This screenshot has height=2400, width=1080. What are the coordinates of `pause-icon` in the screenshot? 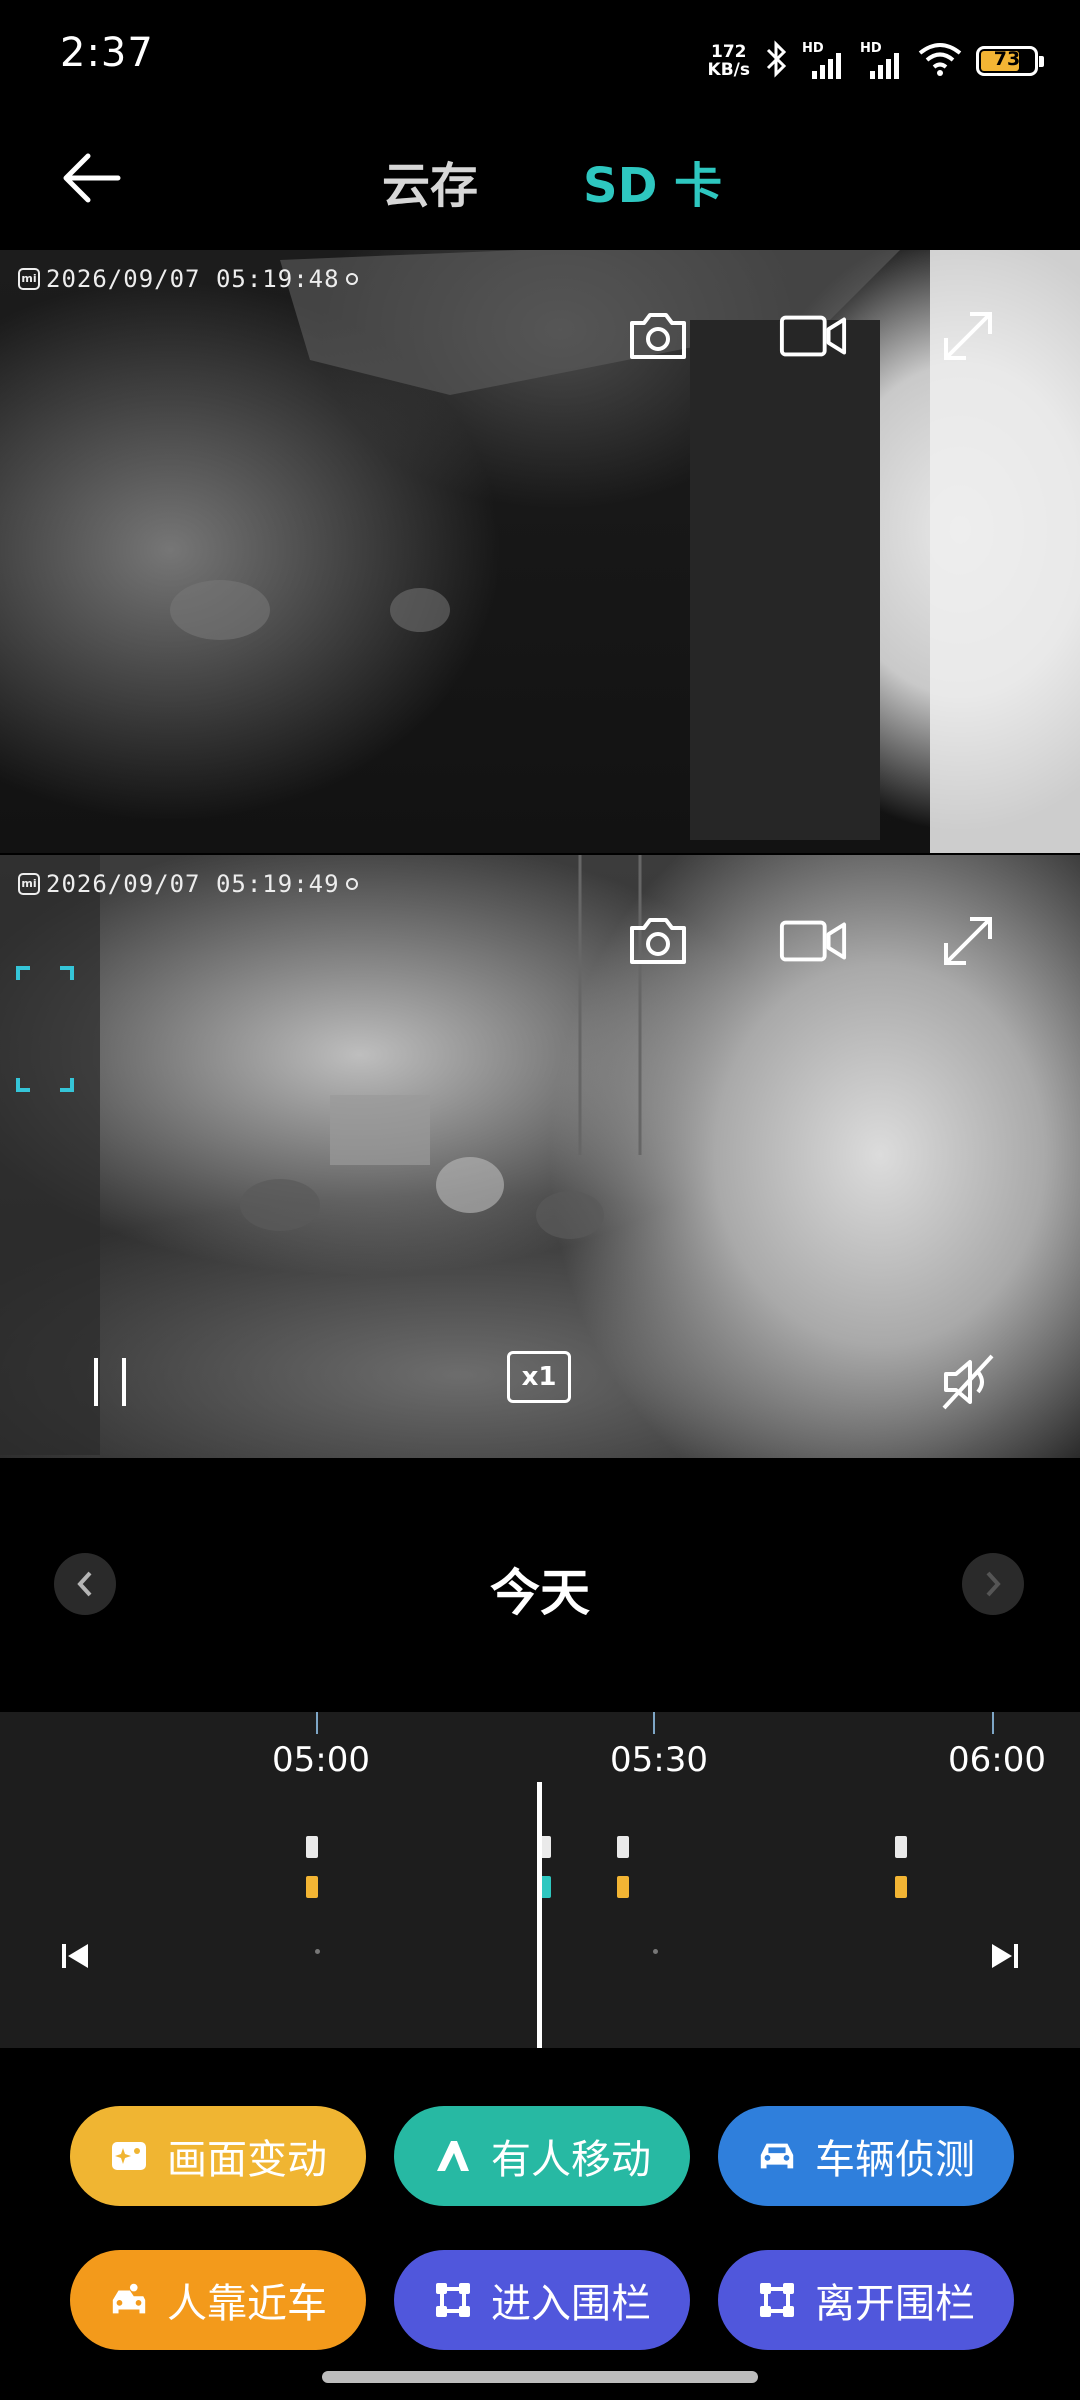 It's located at (110, 1382).